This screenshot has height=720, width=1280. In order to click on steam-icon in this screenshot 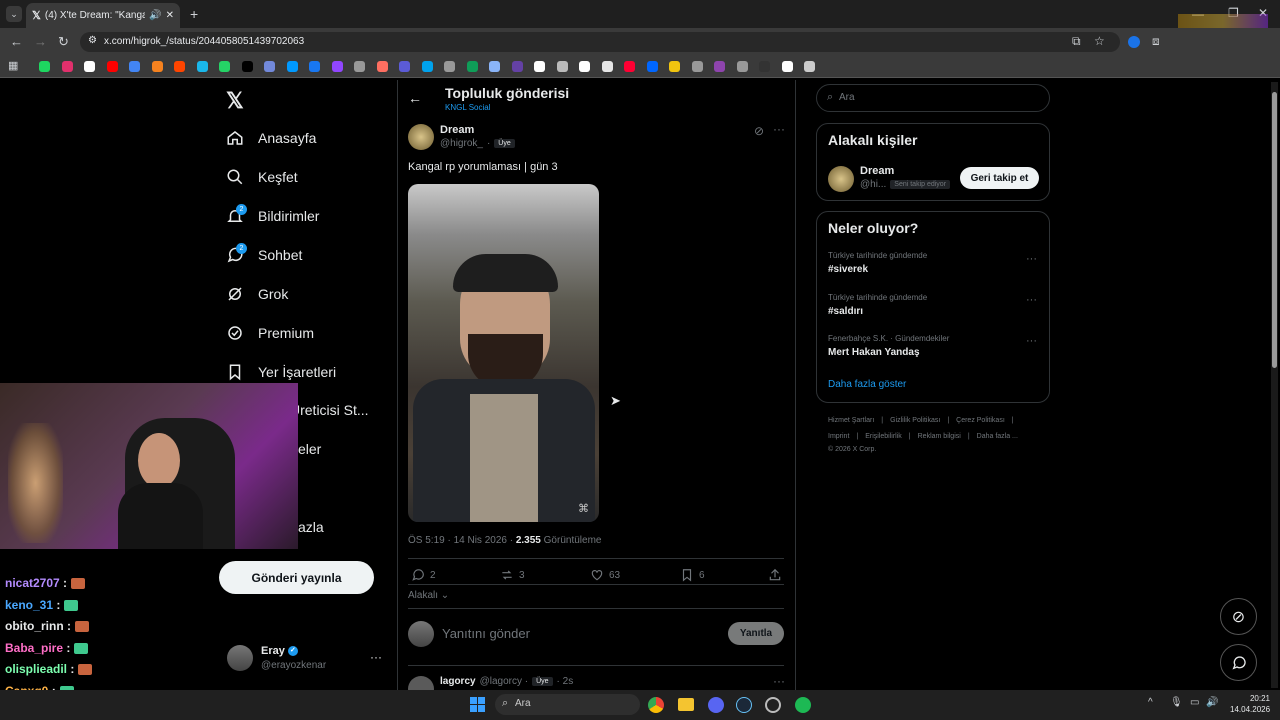, I will do `click(744, 705)`.